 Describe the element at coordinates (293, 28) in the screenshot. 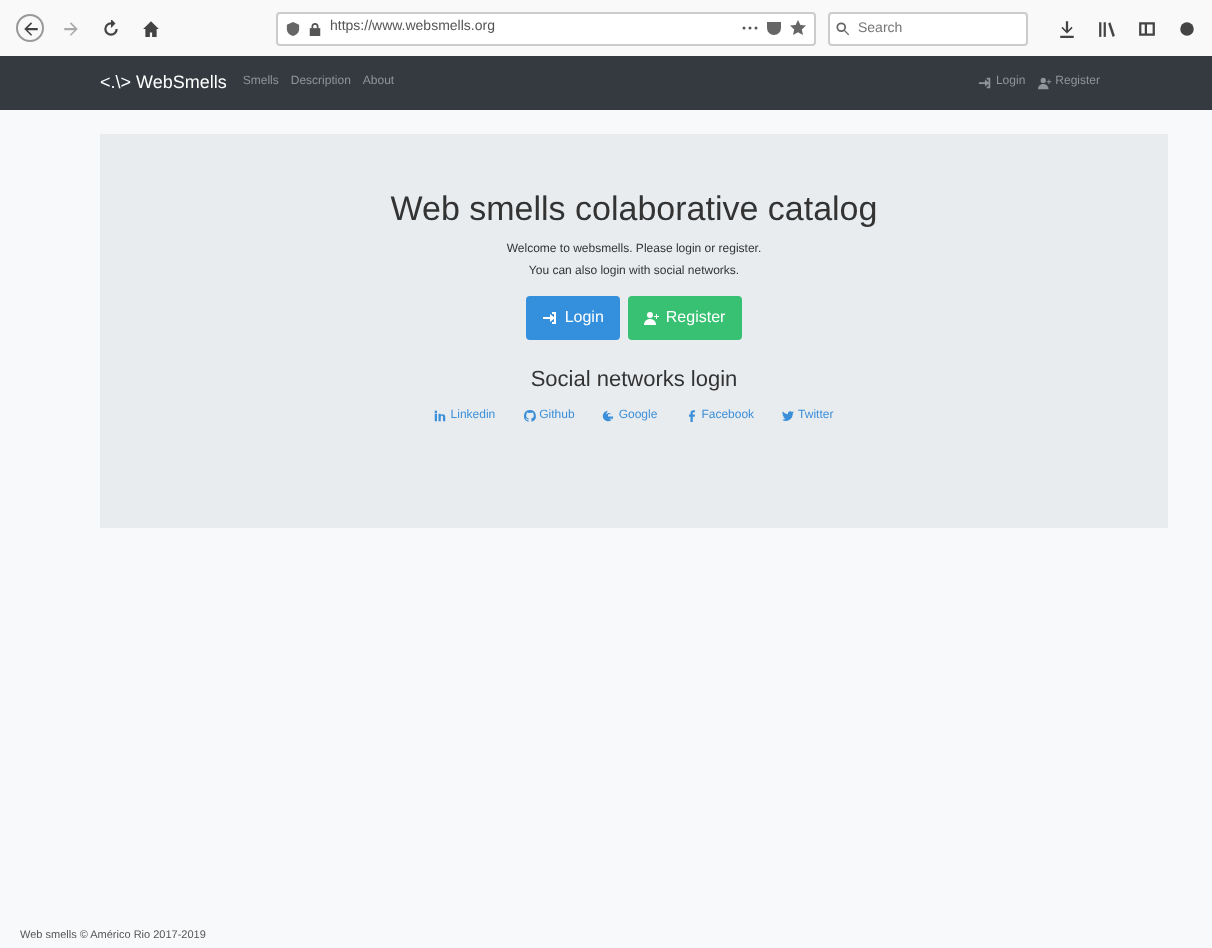

I see `shield-icon` at that location.